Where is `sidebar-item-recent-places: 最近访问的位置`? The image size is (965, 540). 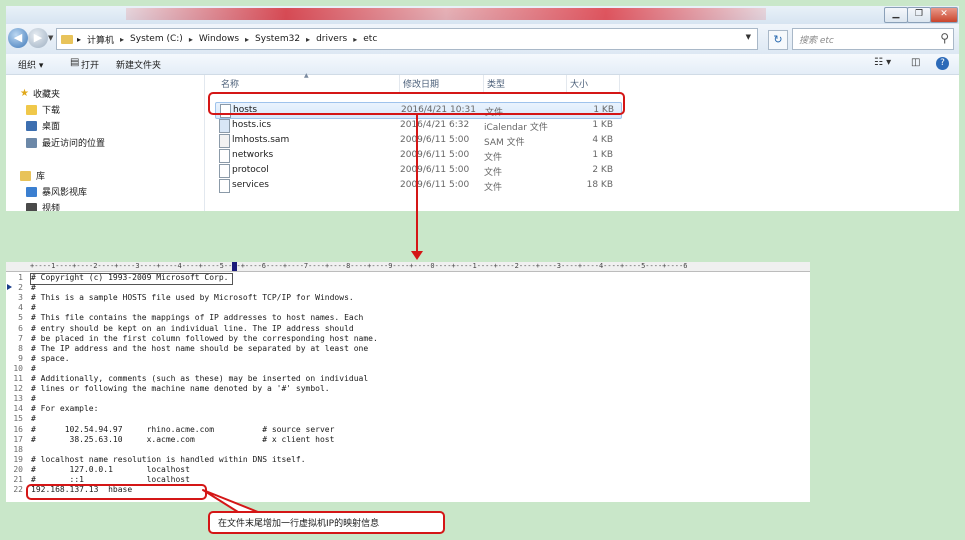 sidebar-item-recent-places: 最近访问的位置 is located at coordinates (65, 142).